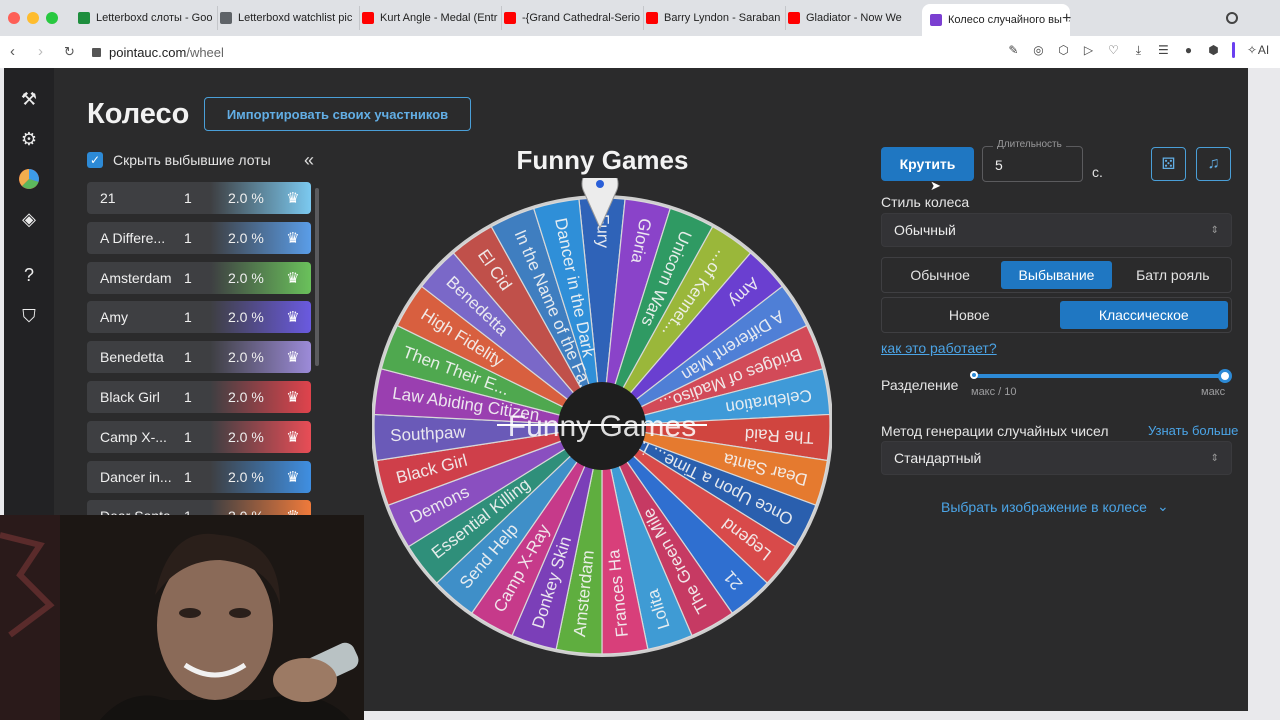  I want to click on duration-value: 5, so click(999, 165).